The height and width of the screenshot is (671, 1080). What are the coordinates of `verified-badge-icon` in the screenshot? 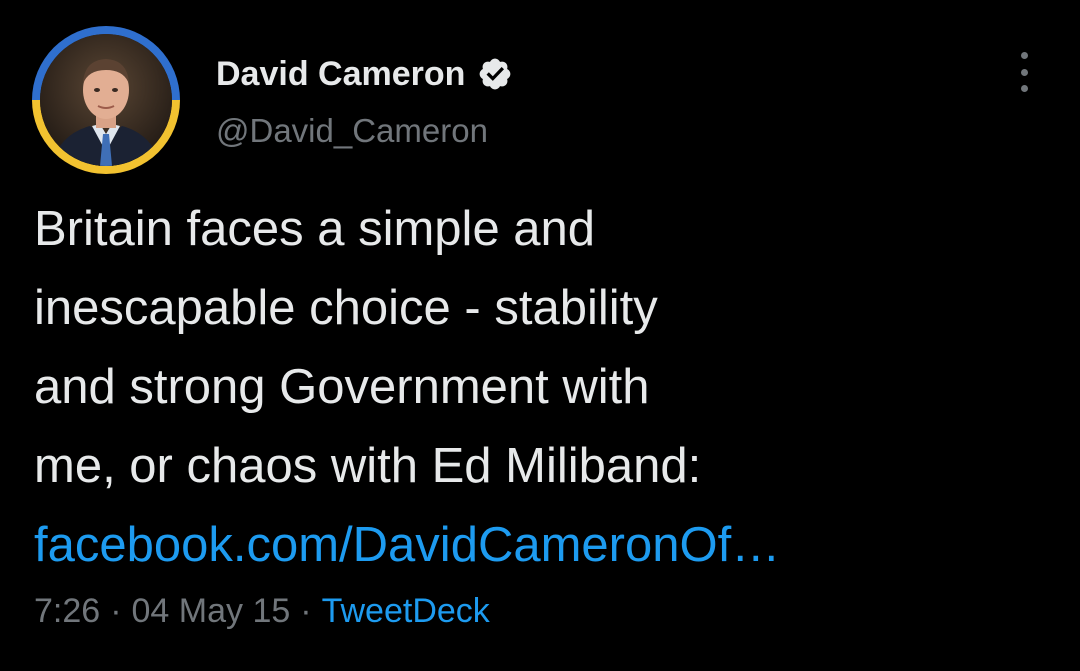 It's located at (495, 74).